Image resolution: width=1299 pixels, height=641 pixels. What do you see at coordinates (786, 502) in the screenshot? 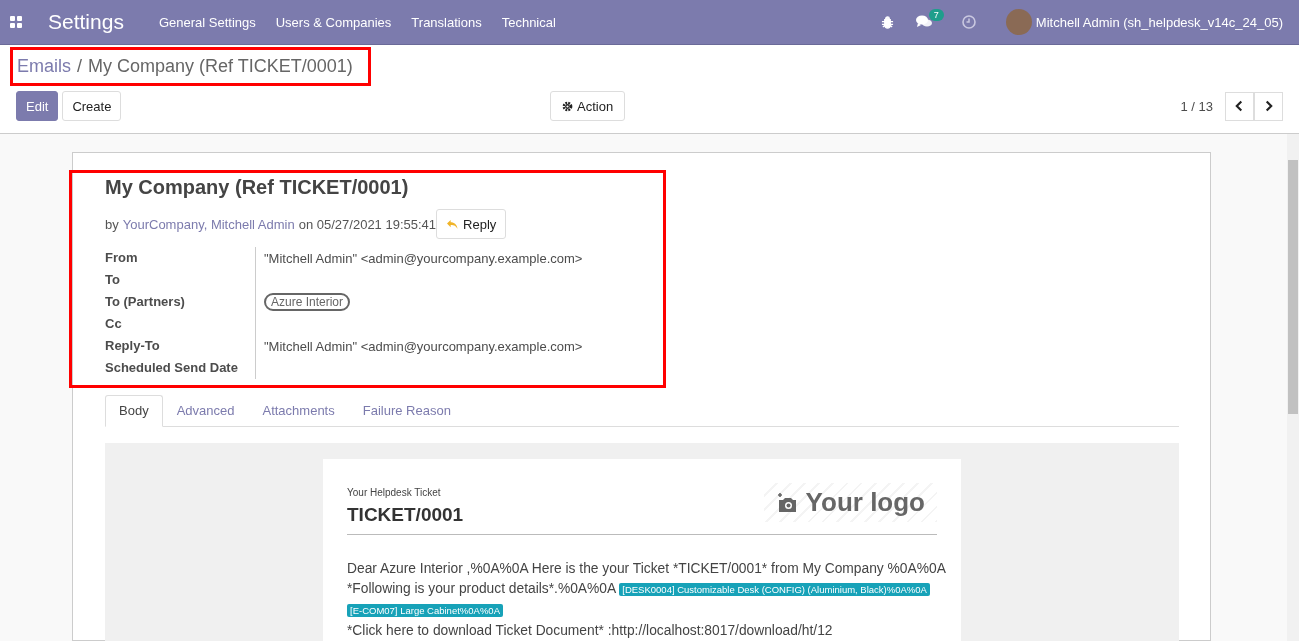
I see `camera-plus-icon` at bounding box center [786, 502].